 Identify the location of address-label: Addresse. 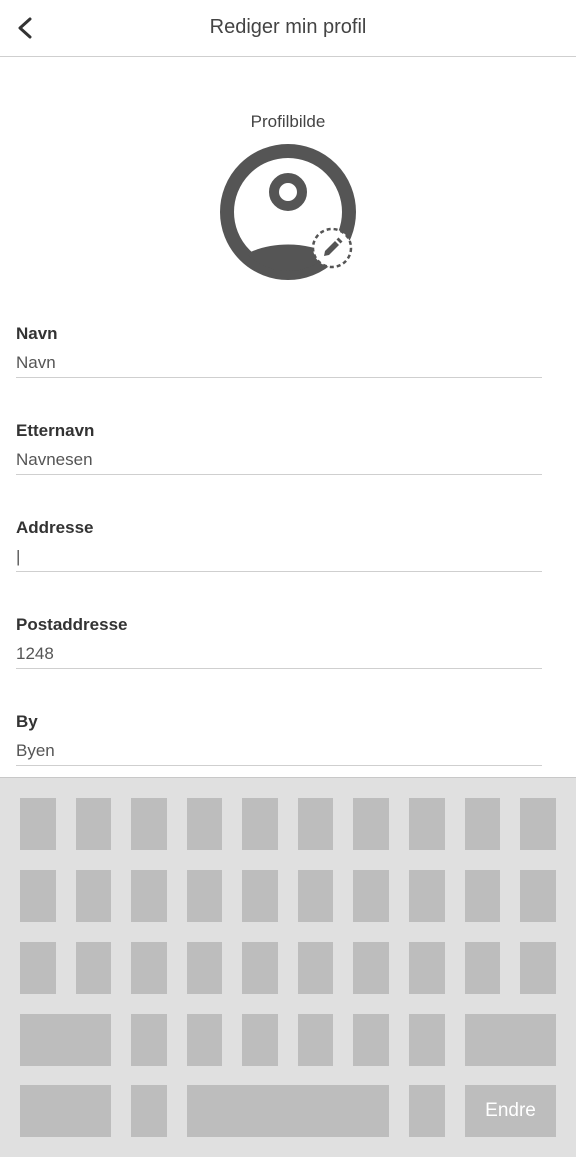
(55, 527).